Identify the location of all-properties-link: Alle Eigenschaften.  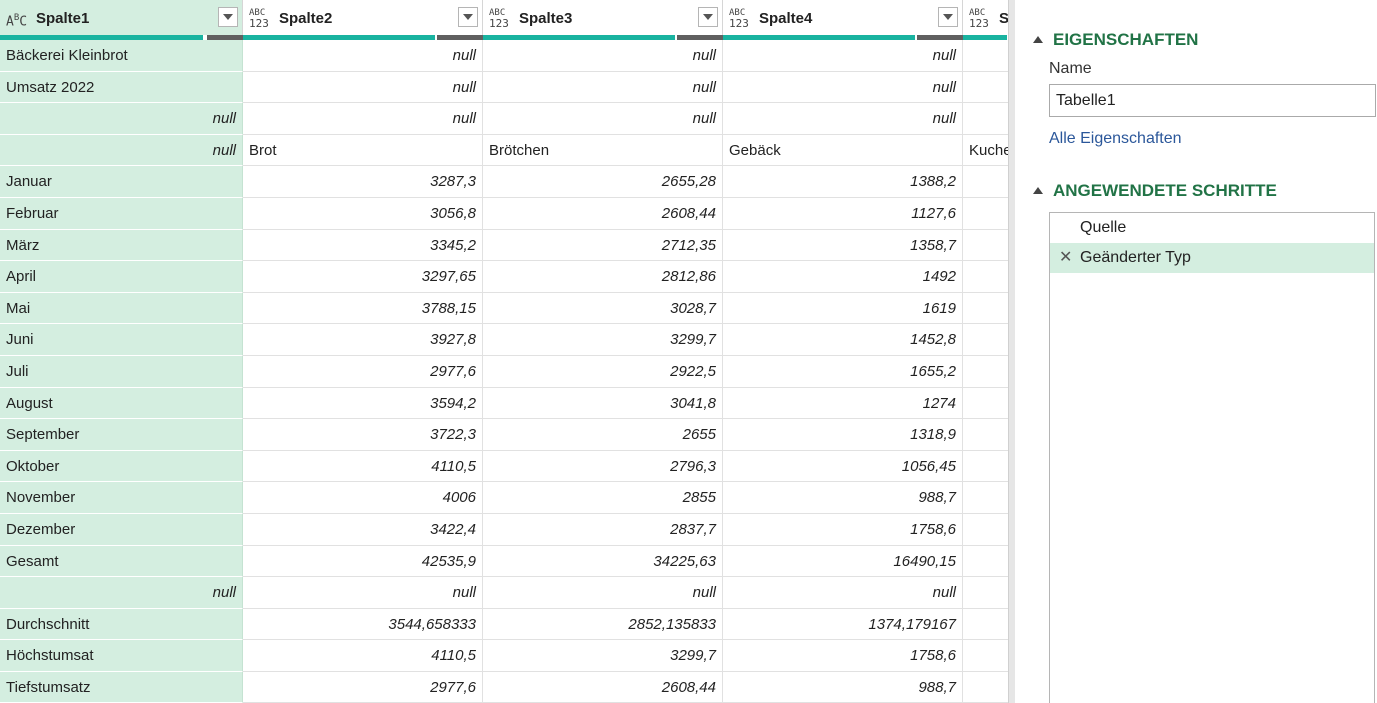
(1115, 139).